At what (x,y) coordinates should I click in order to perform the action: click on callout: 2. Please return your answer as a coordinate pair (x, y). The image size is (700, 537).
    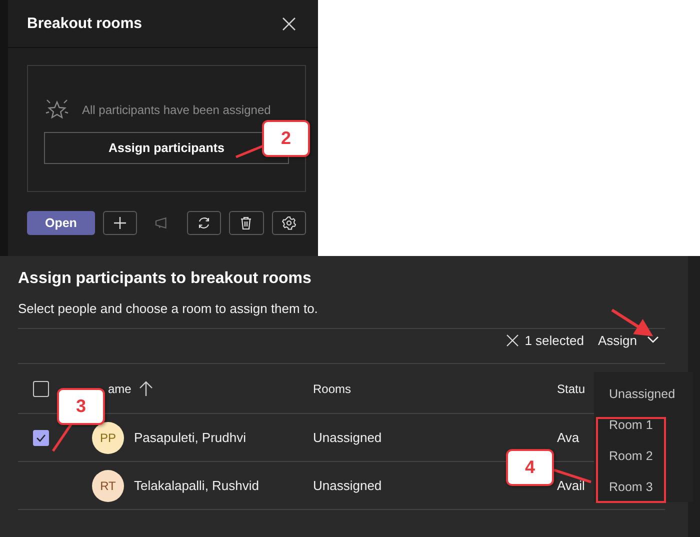
    Looking at the image, I should click on (286, 138).